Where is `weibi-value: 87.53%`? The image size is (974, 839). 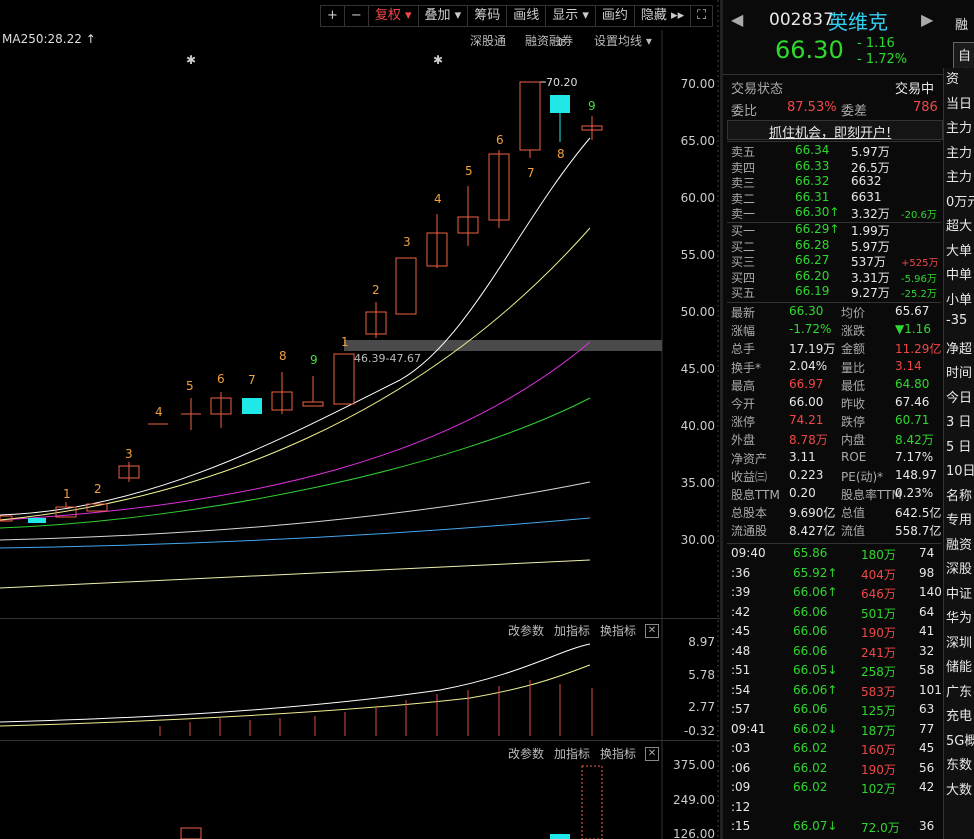 weibi-value: 87.53% is located at coordinates (812, 107).